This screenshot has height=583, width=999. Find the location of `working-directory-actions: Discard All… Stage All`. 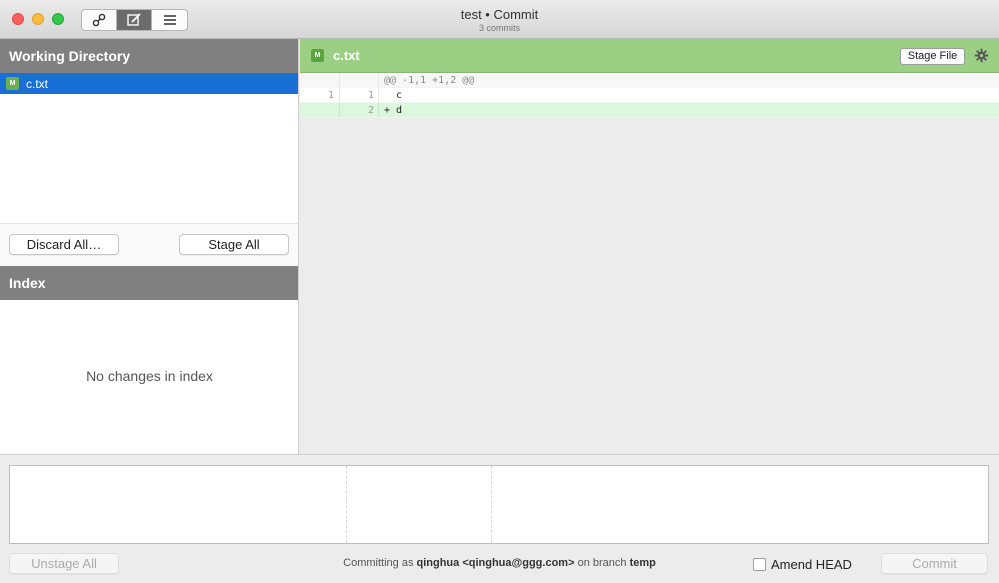

working-directory-actions: Discard All… Stage All is located at coordinates (149, 244).